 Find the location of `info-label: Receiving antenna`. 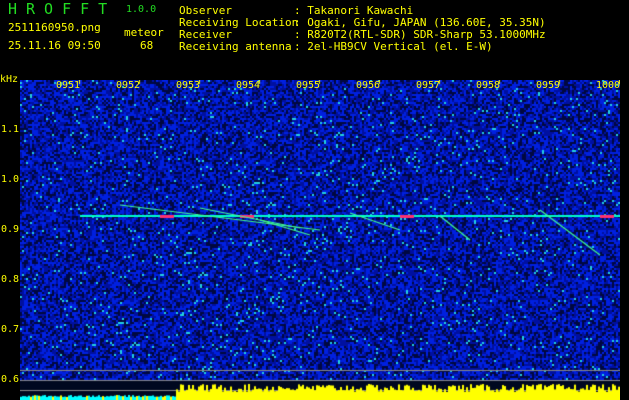

info-label: Receiving antenna is located at coordinates (235, 46).